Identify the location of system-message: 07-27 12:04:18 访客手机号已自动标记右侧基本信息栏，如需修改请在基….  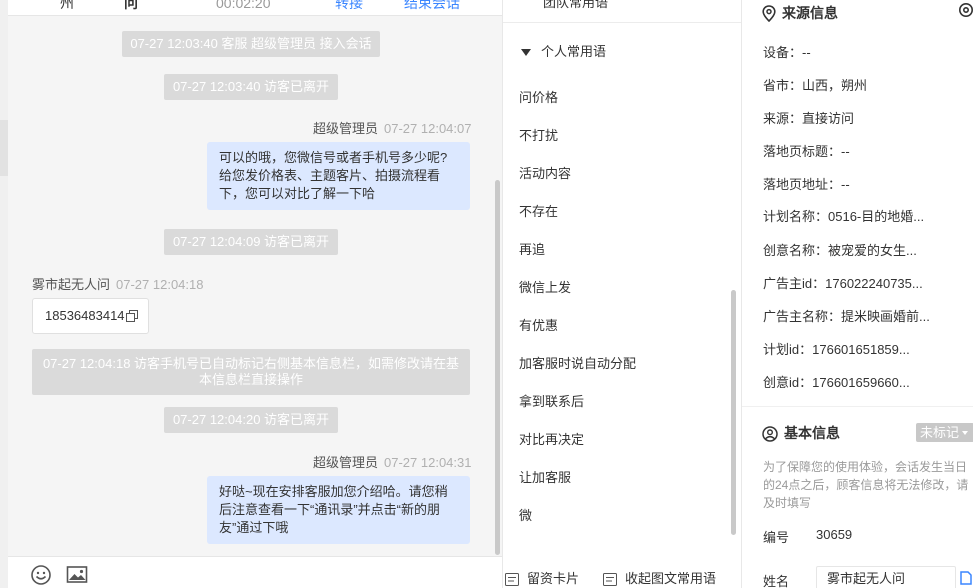
(251, 372).